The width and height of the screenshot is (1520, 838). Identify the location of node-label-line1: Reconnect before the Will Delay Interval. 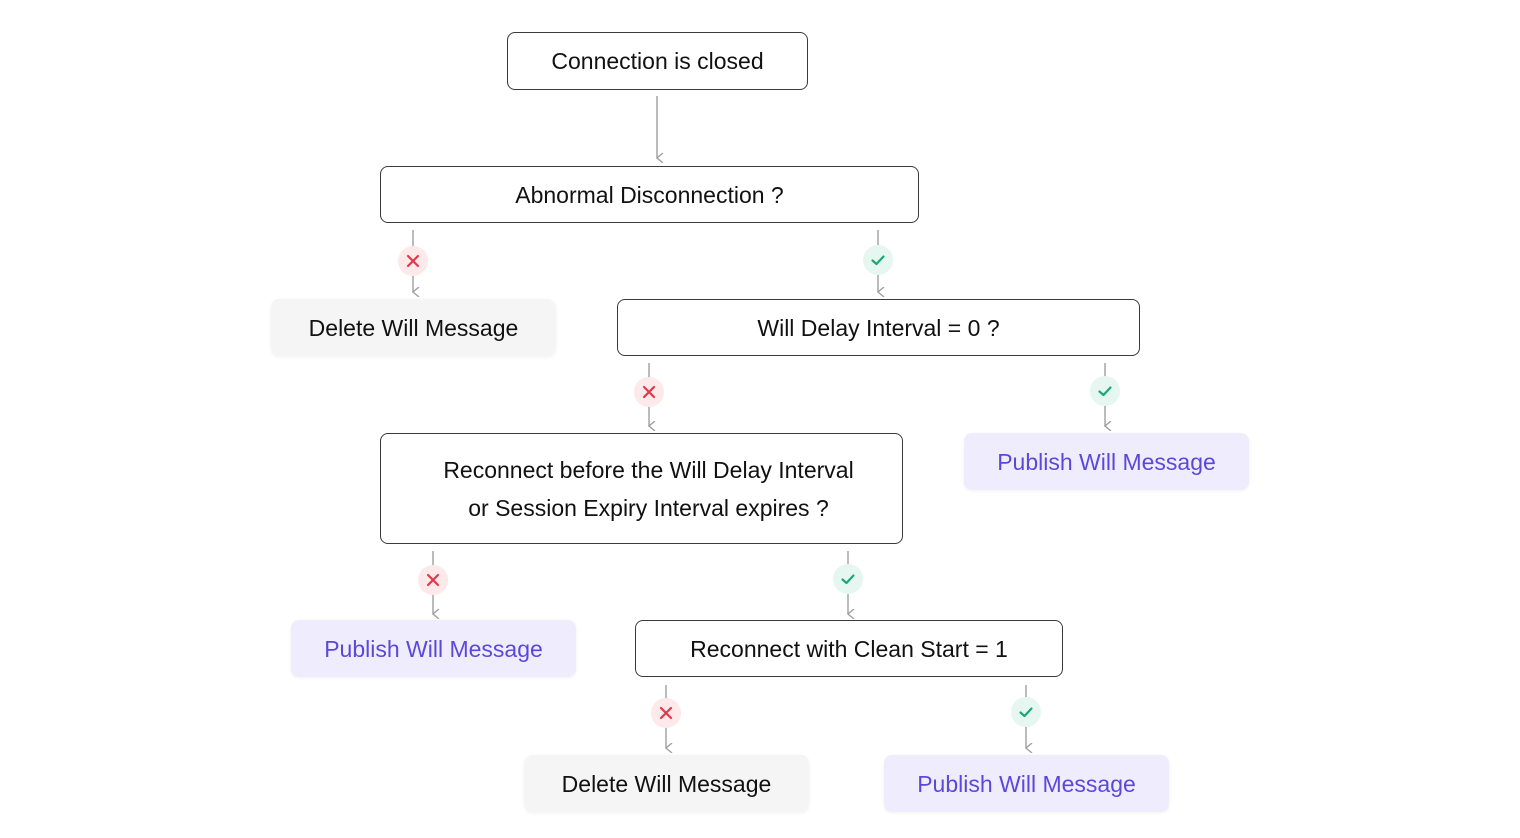
(648, 469).